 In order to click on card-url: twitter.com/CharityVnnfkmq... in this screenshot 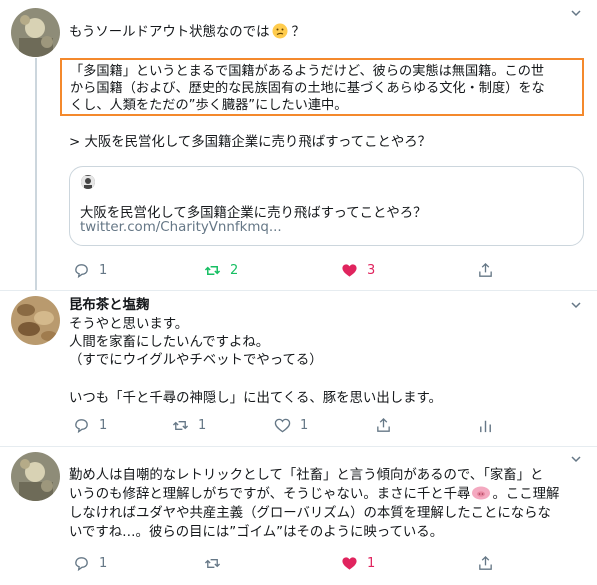, I will do `click(181, 227)`.